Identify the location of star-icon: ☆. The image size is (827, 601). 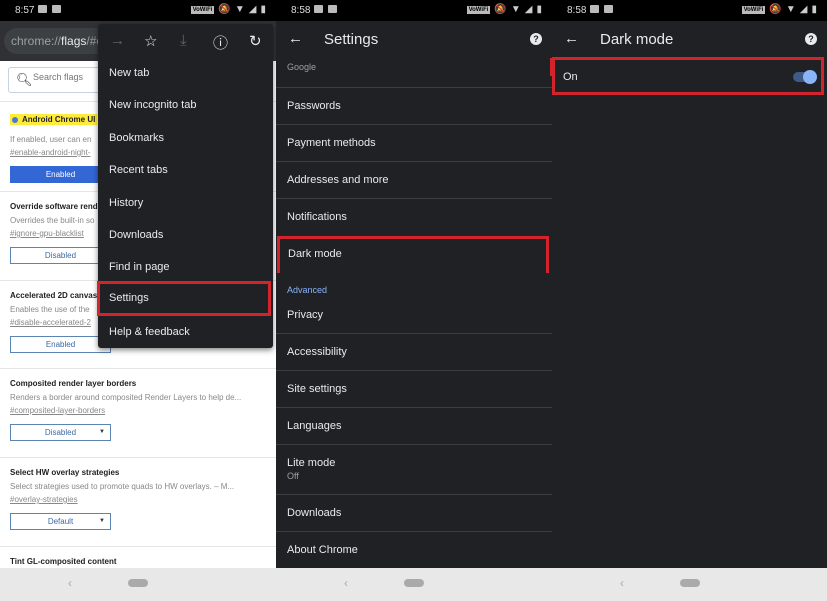
(150, 41).